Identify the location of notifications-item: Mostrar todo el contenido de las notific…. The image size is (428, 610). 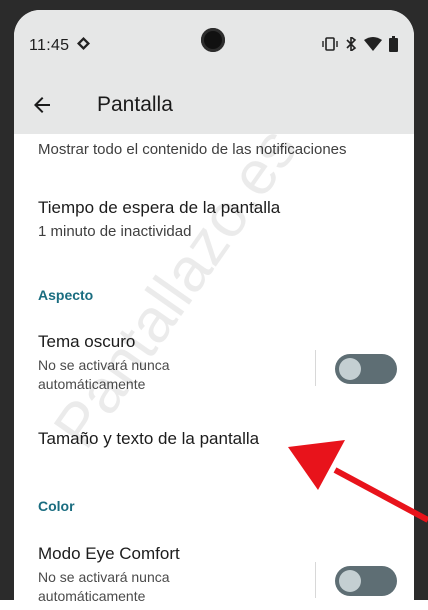
(213, 149).